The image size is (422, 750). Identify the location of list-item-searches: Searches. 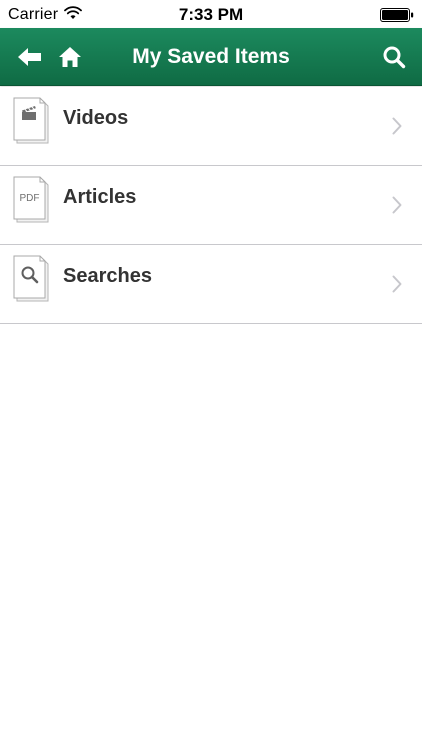
(211, 284).